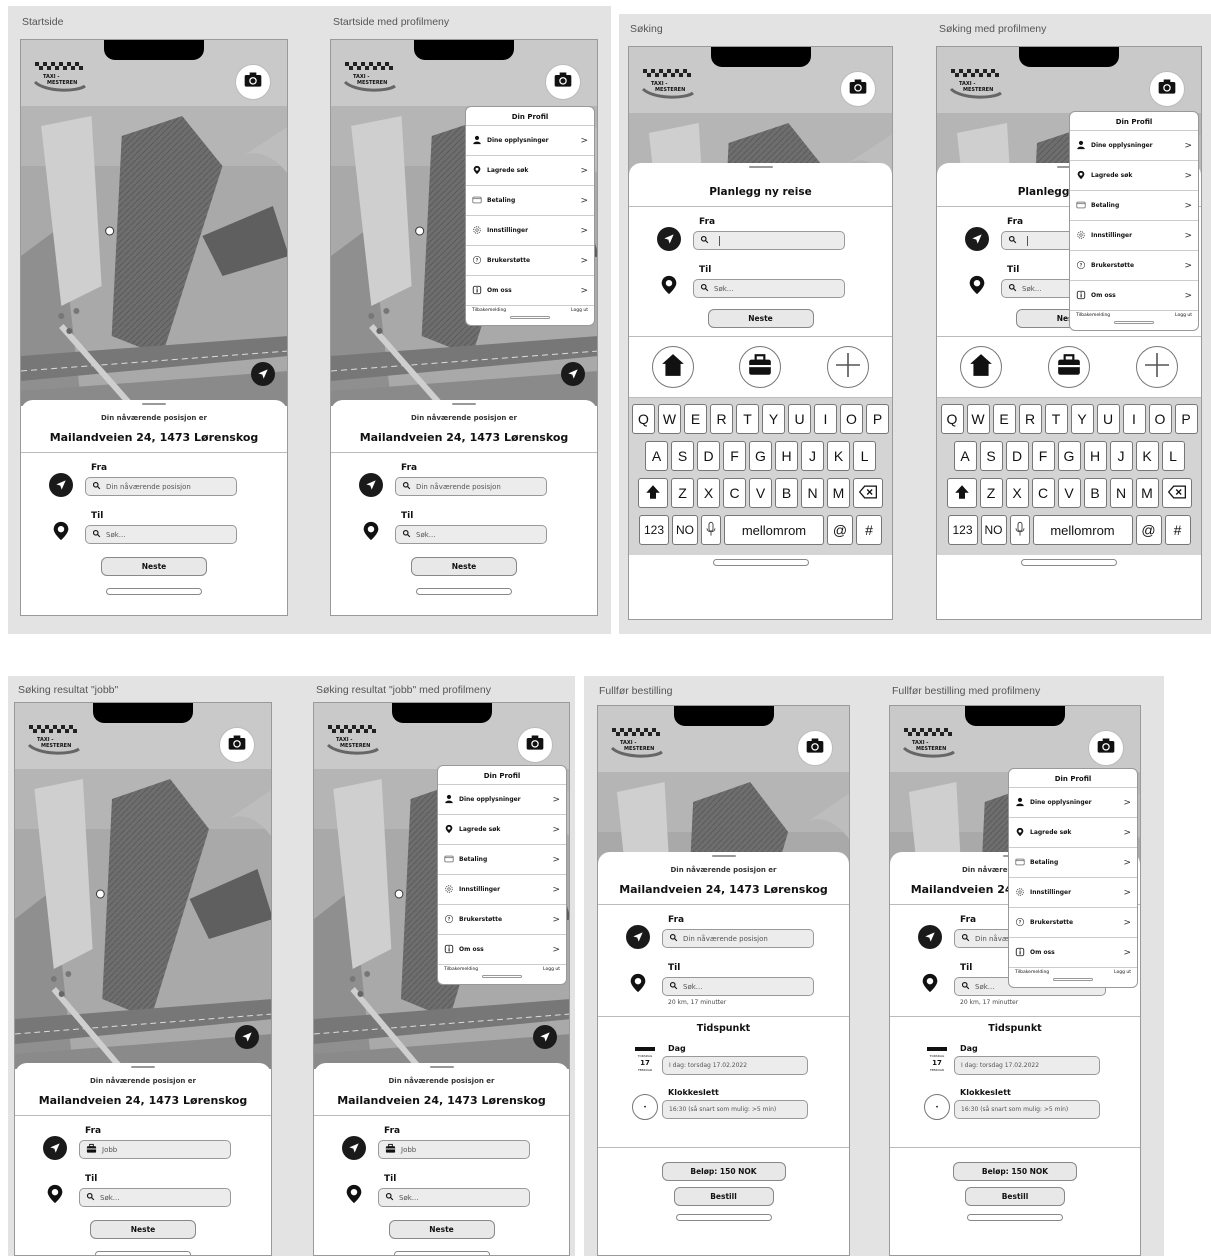  What do you see at coordinates (869, 530) in the screenshot?
I see `hash-key: #` at bounding box center [869, 530].